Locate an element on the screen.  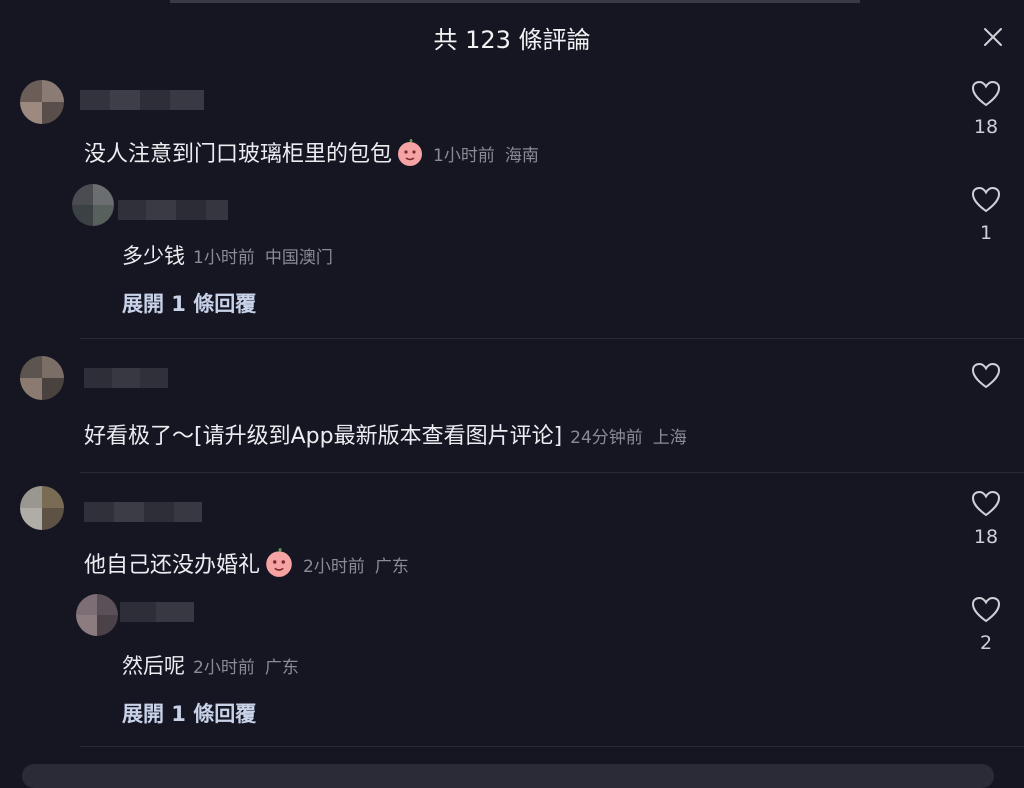
comment-text: 好看极了～[请升级到App最新版本查看图片评论] 24分钟前 上海 is located at coordinates (385, 434).